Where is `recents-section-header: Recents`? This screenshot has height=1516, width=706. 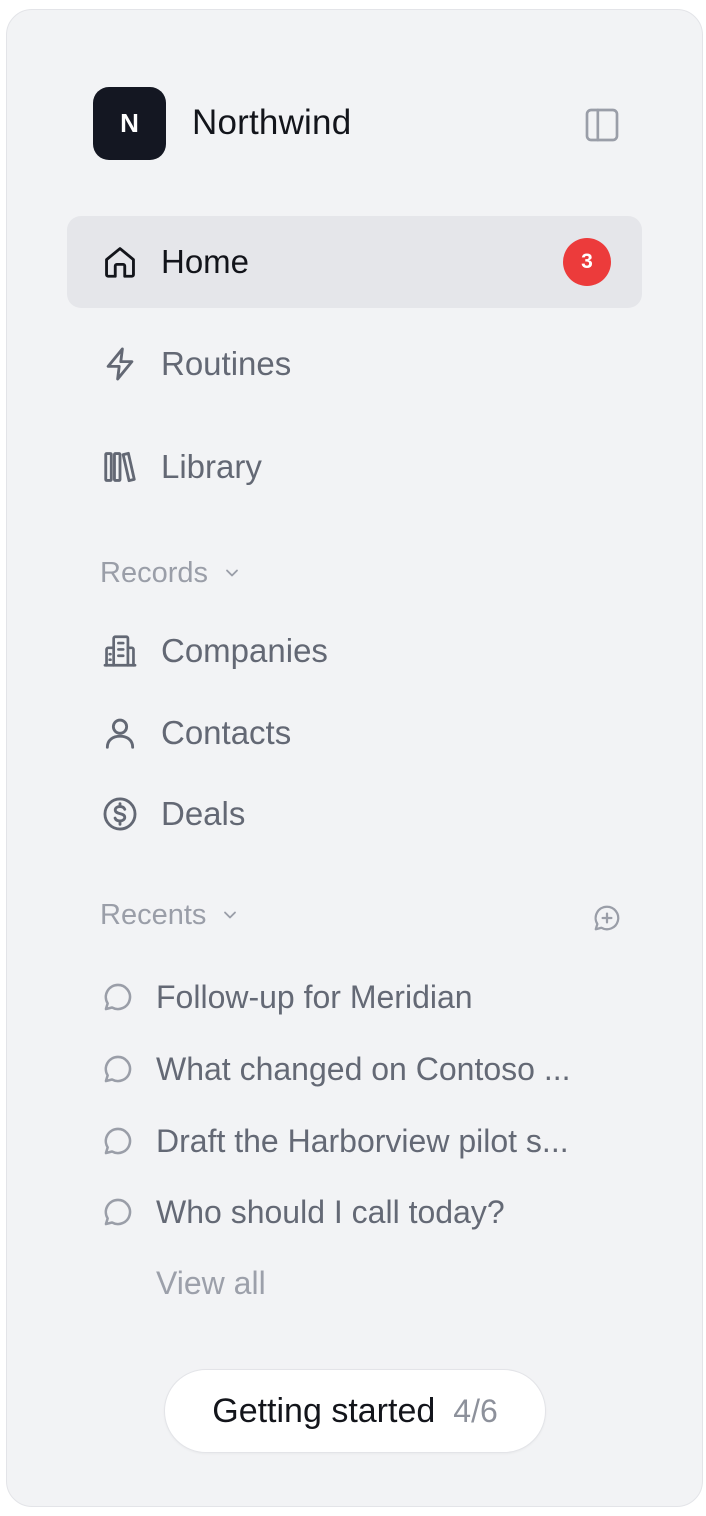
recents-section-header: Recents is located at coordinates (170, 915).